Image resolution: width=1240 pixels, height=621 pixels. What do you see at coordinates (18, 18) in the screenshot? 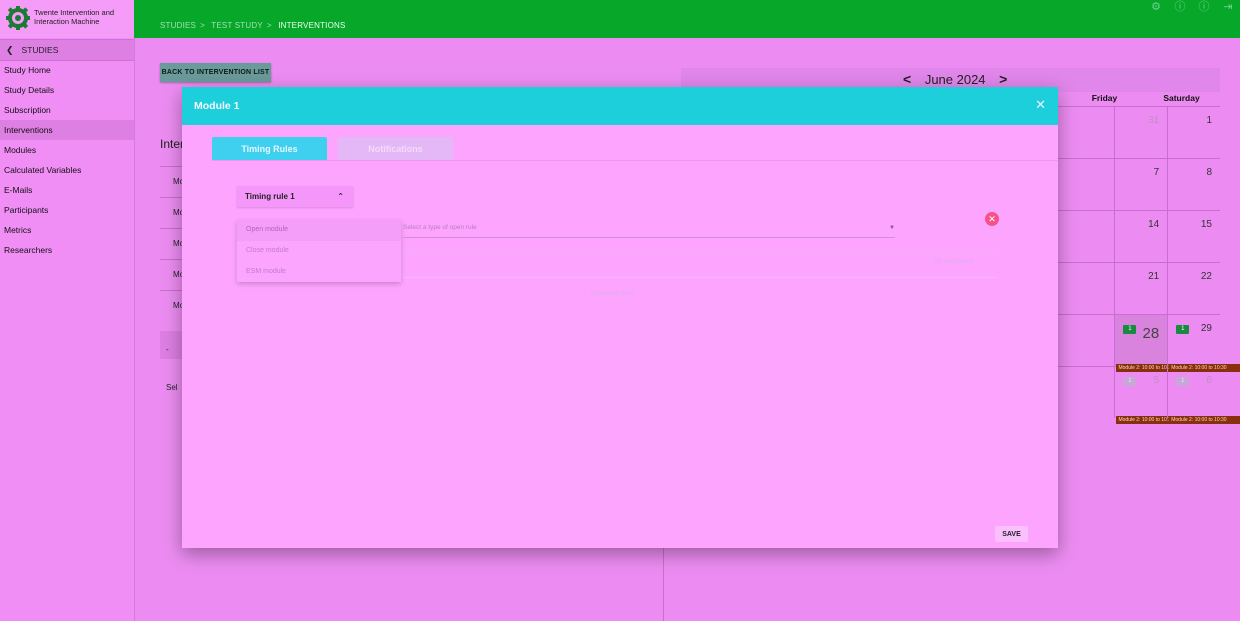
I see `gear-logo-icon` at bounding box center [18, 18].